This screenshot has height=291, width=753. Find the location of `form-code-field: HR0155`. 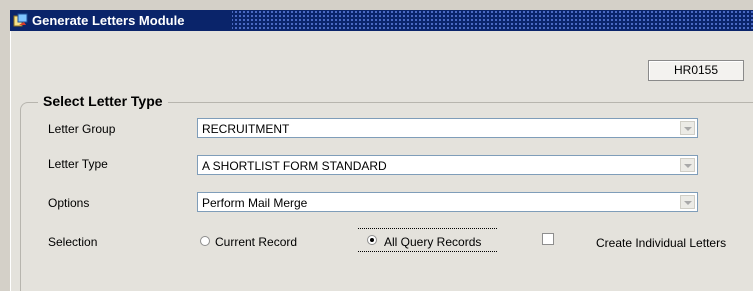

form-code-field: HR0155 is located at coordinates (696, 70).